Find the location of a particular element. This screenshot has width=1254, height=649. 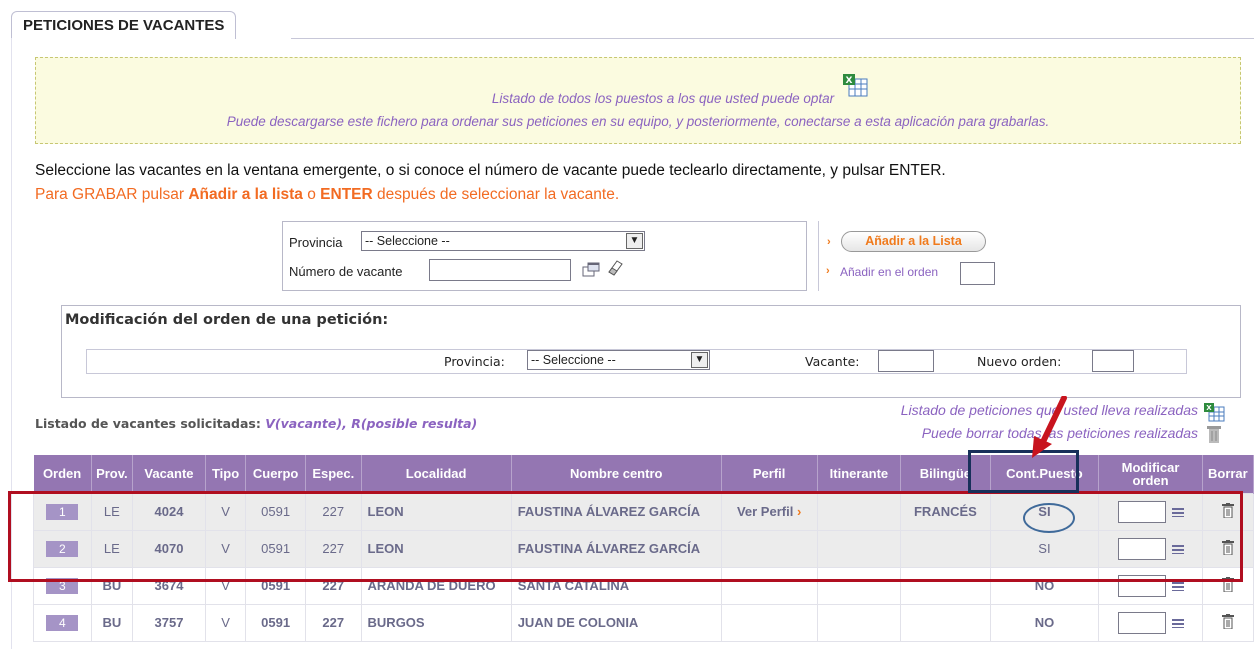

cell-cont-puesto: NO is located at coordinates (1044, 622).